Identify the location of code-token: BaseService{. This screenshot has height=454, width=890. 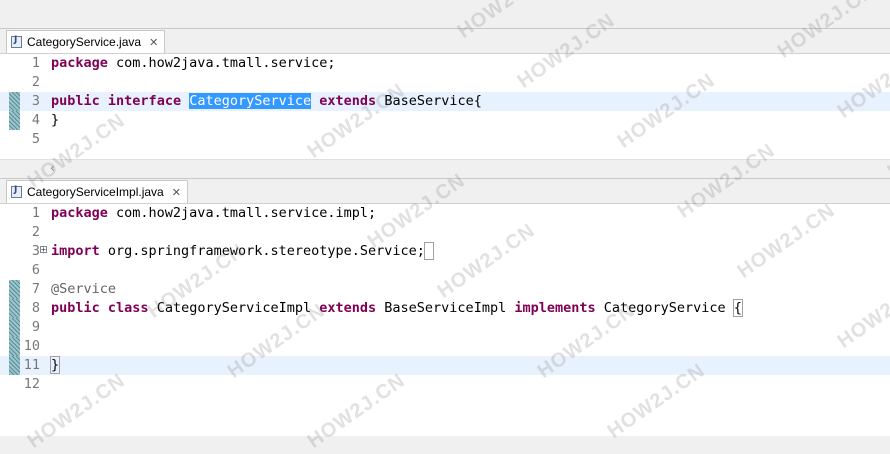
(429, 101).